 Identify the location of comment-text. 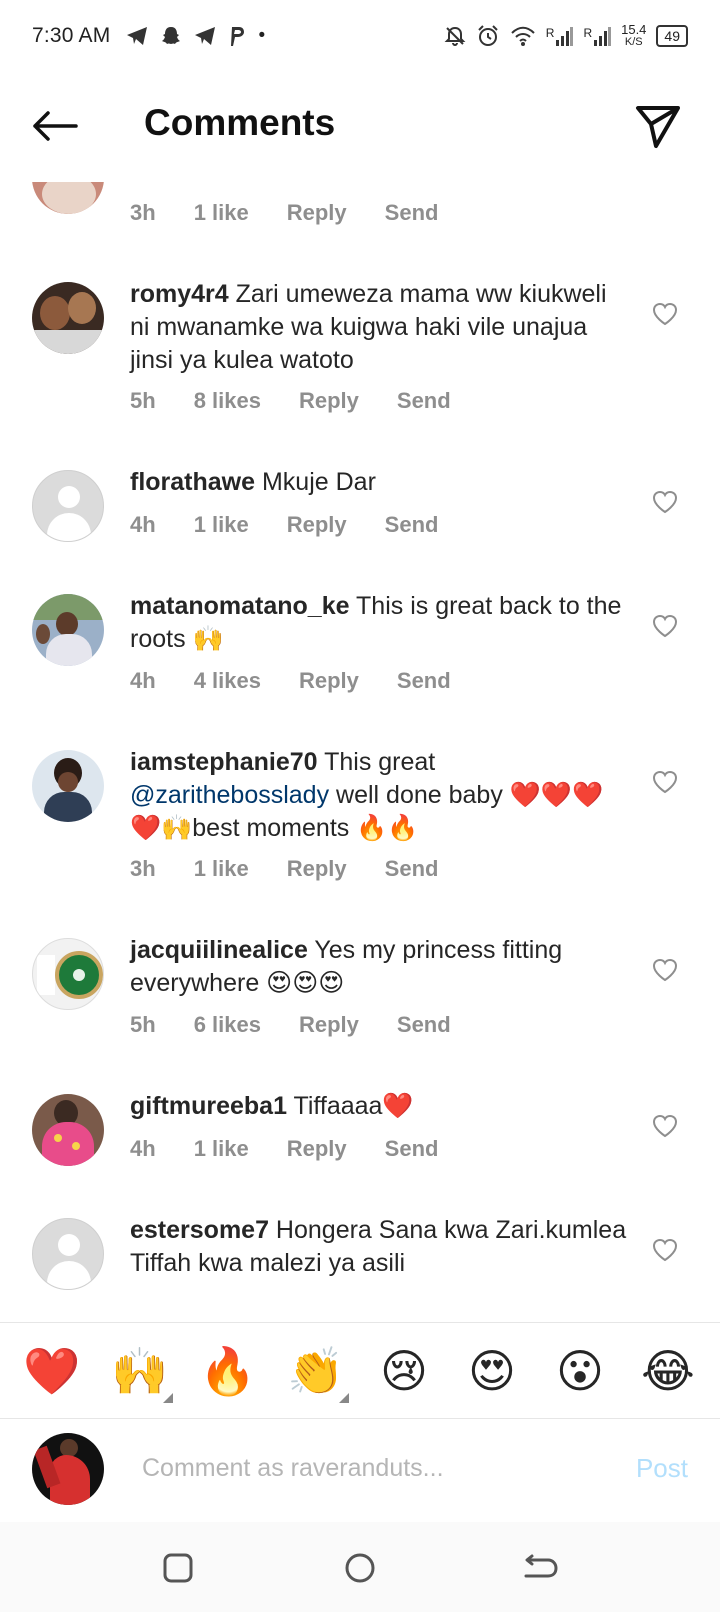
(380, 182).